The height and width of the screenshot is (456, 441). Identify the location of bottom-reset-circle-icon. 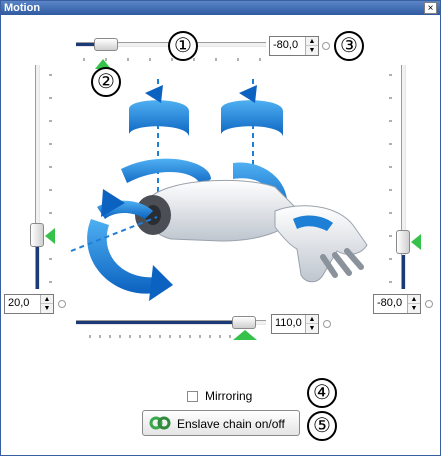
(327, 324).